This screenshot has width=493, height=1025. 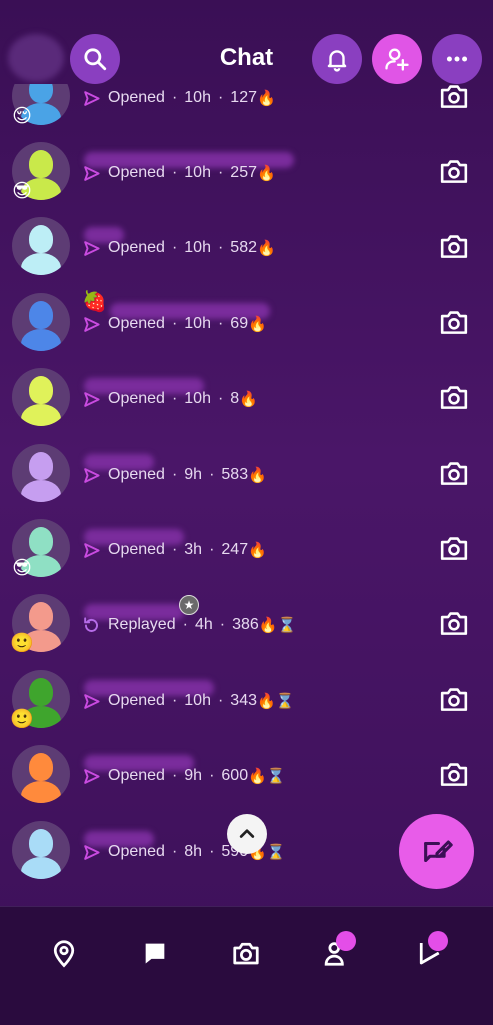 What do you see at coordinates (243, 97) in the screenshot?
I see `streak-count: 127` at bounding box center [243, 97].